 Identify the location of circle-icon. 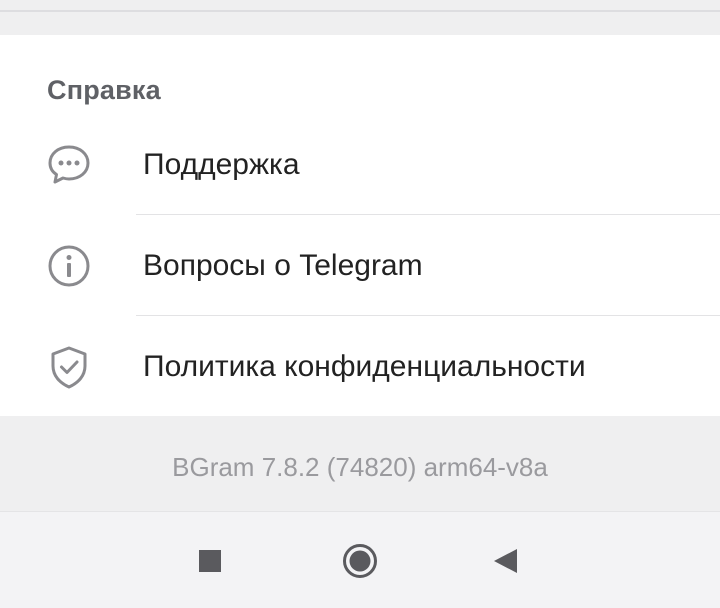
(360, 561).